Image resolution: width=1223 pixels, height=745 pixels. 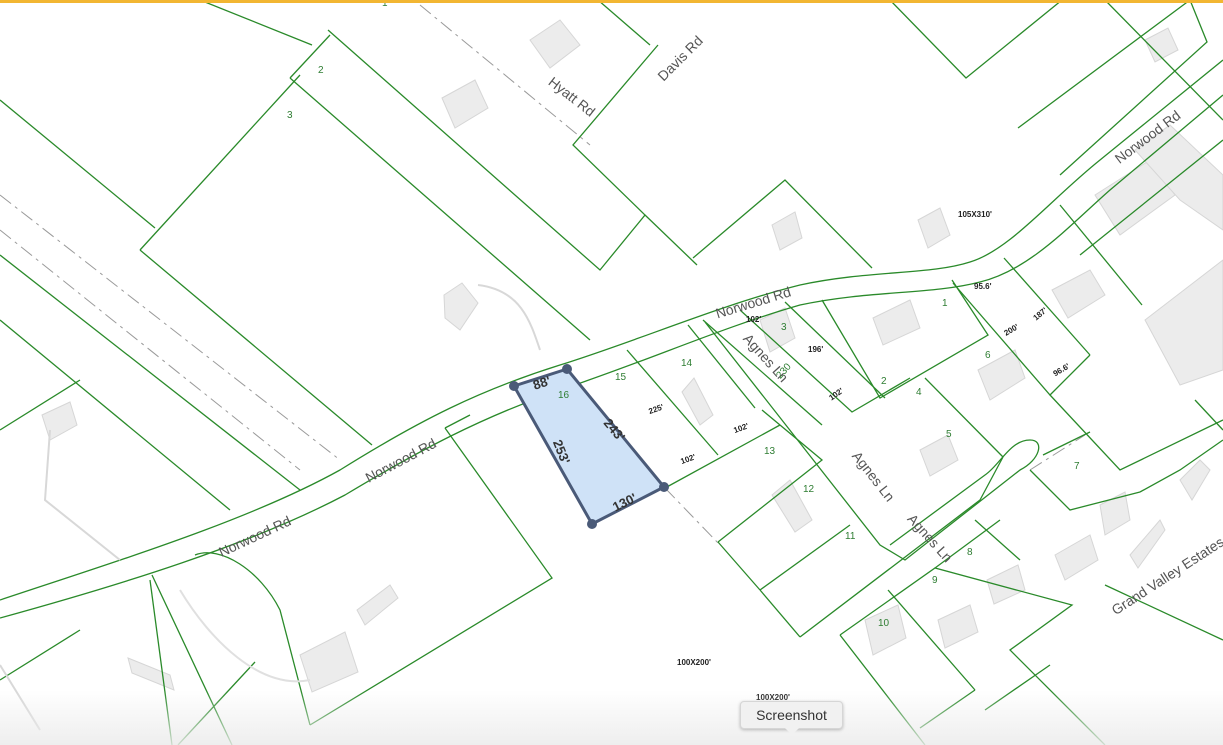 What do you see at coordinates (1077, 466) in the screenshot?
I see `lot-number: 7` at bounding box center [1077, 466].